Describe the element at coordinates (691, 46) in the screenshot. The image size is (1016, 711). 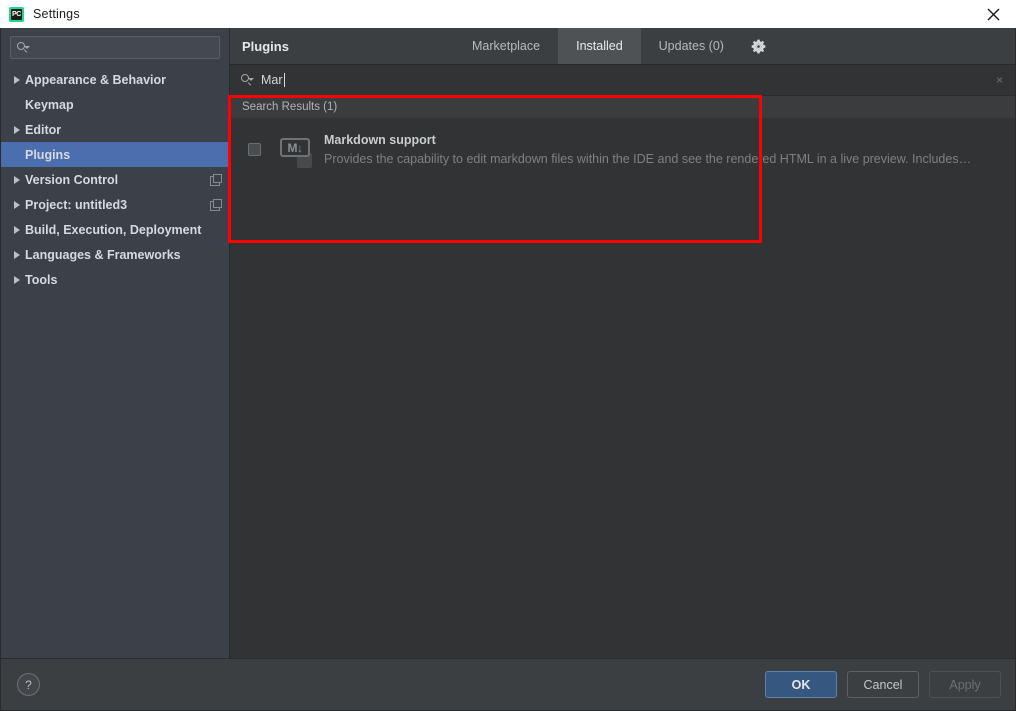
I see `tab-updates: Updates (0)` at that location.